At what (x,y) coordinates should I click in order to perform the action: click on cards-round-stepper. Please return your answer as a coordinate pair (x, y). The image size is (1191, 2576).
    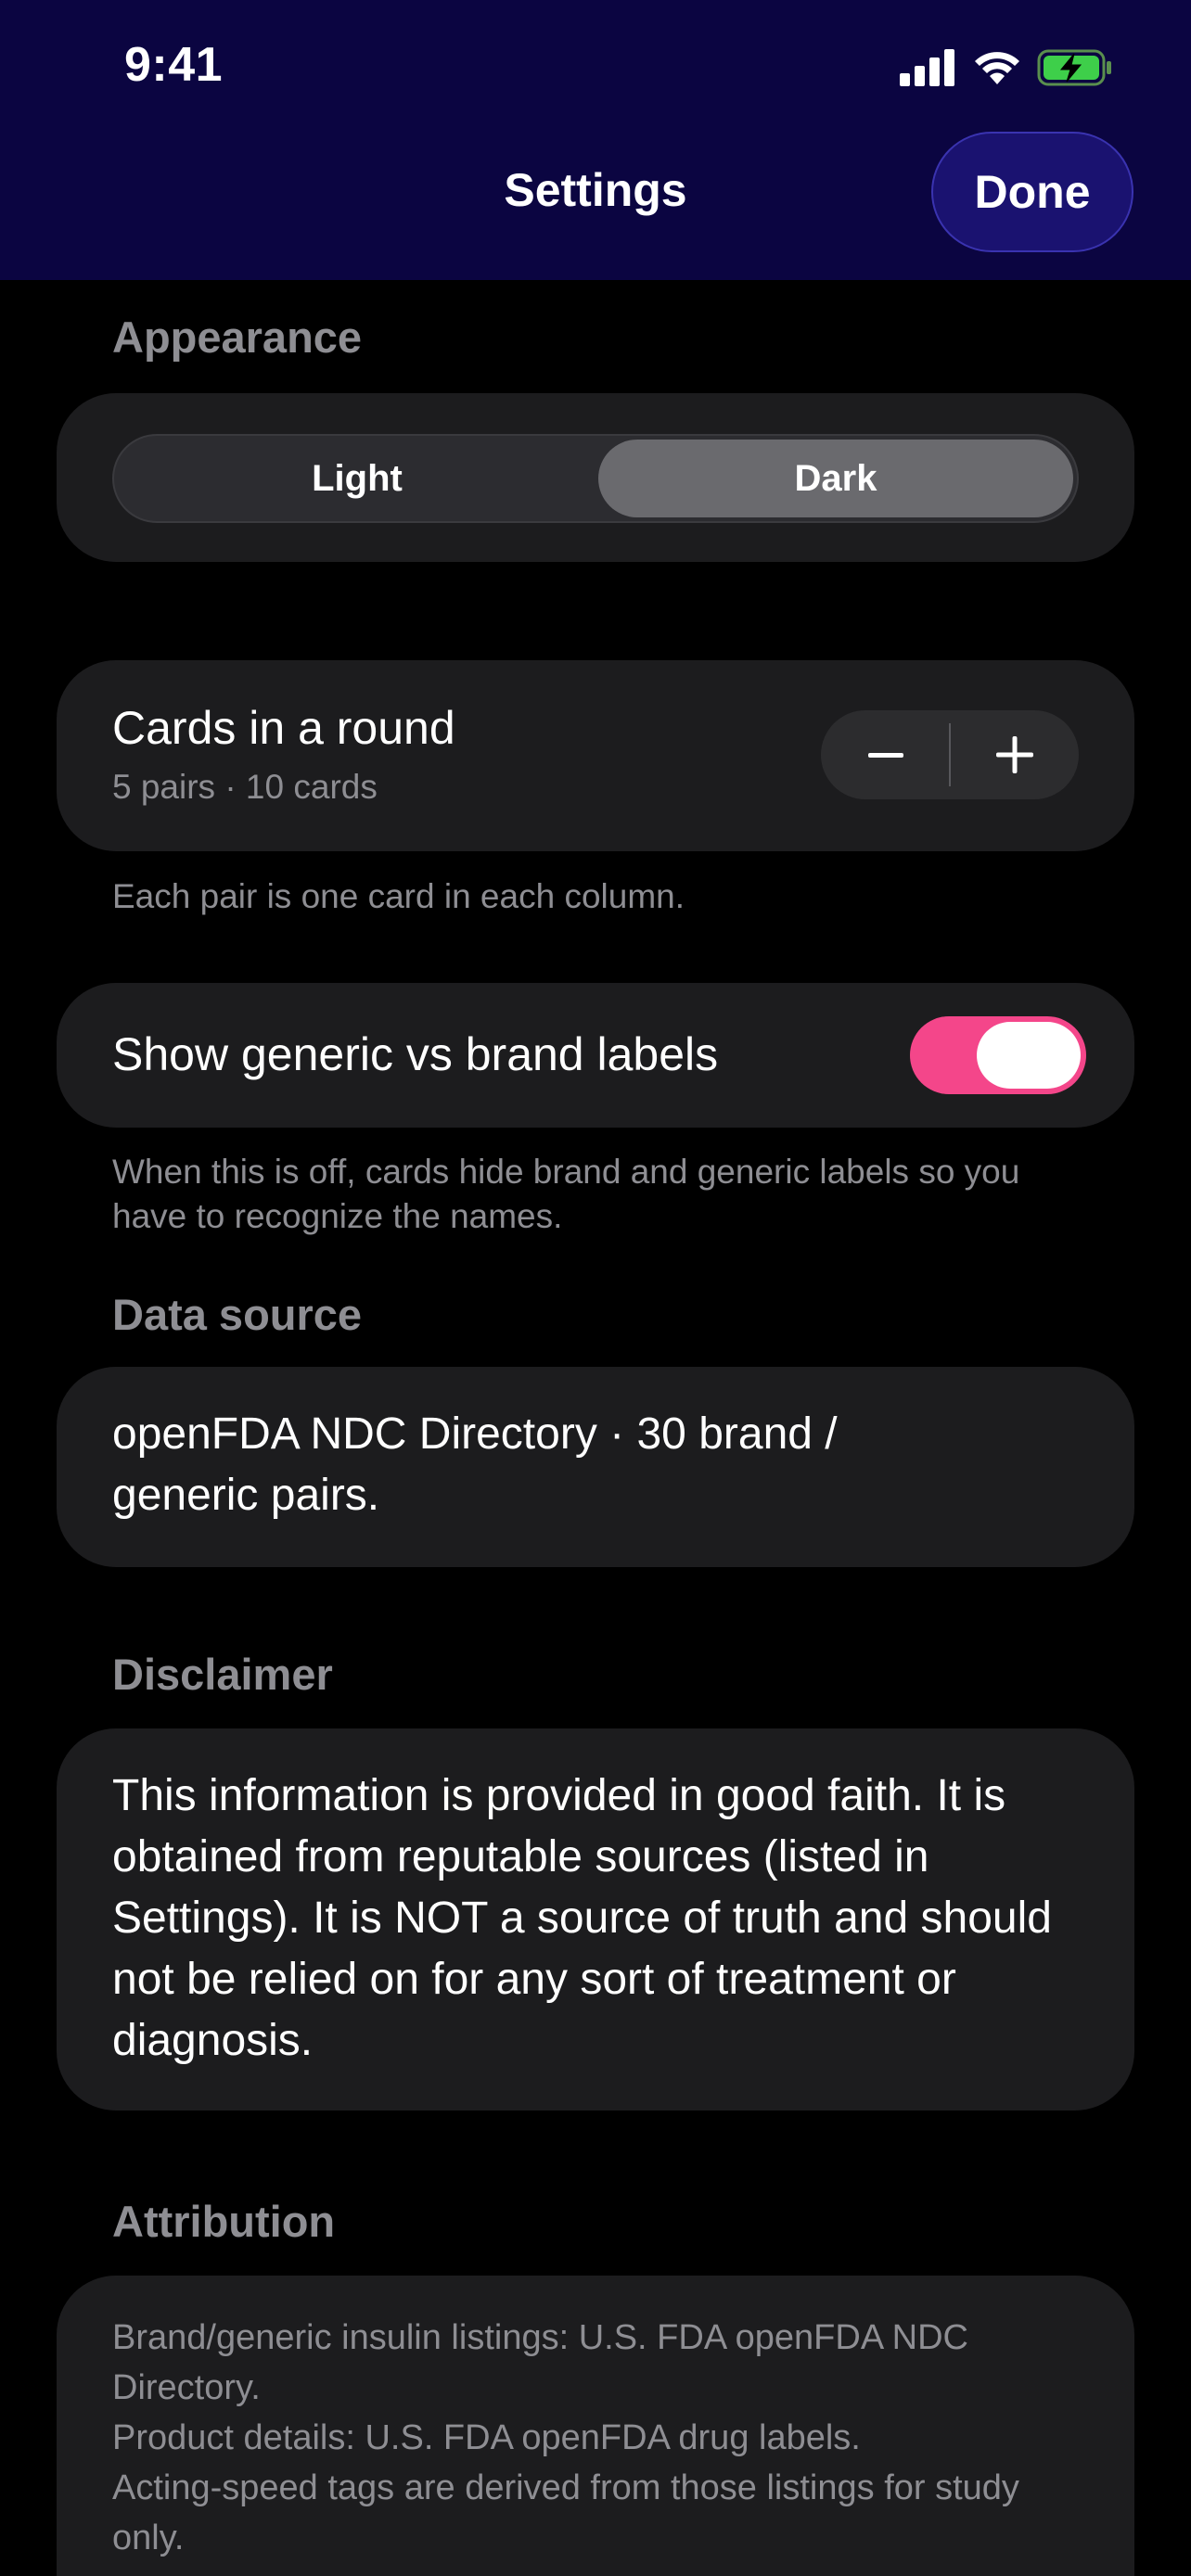
    Looking at the image, I should click on (950, 754).